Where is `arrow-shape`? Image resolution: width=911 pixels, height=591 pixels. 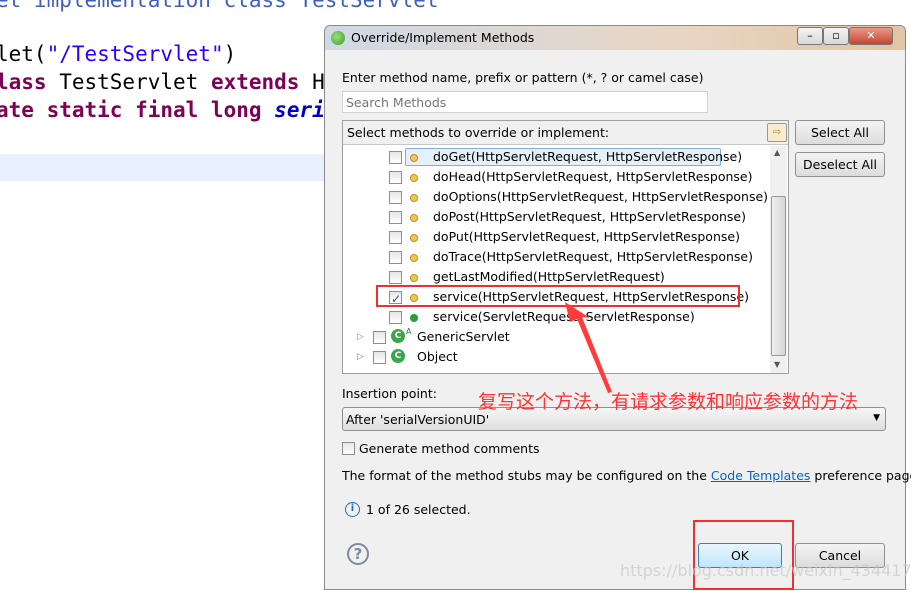 arrow-shape is located at coordinates (588, 347).